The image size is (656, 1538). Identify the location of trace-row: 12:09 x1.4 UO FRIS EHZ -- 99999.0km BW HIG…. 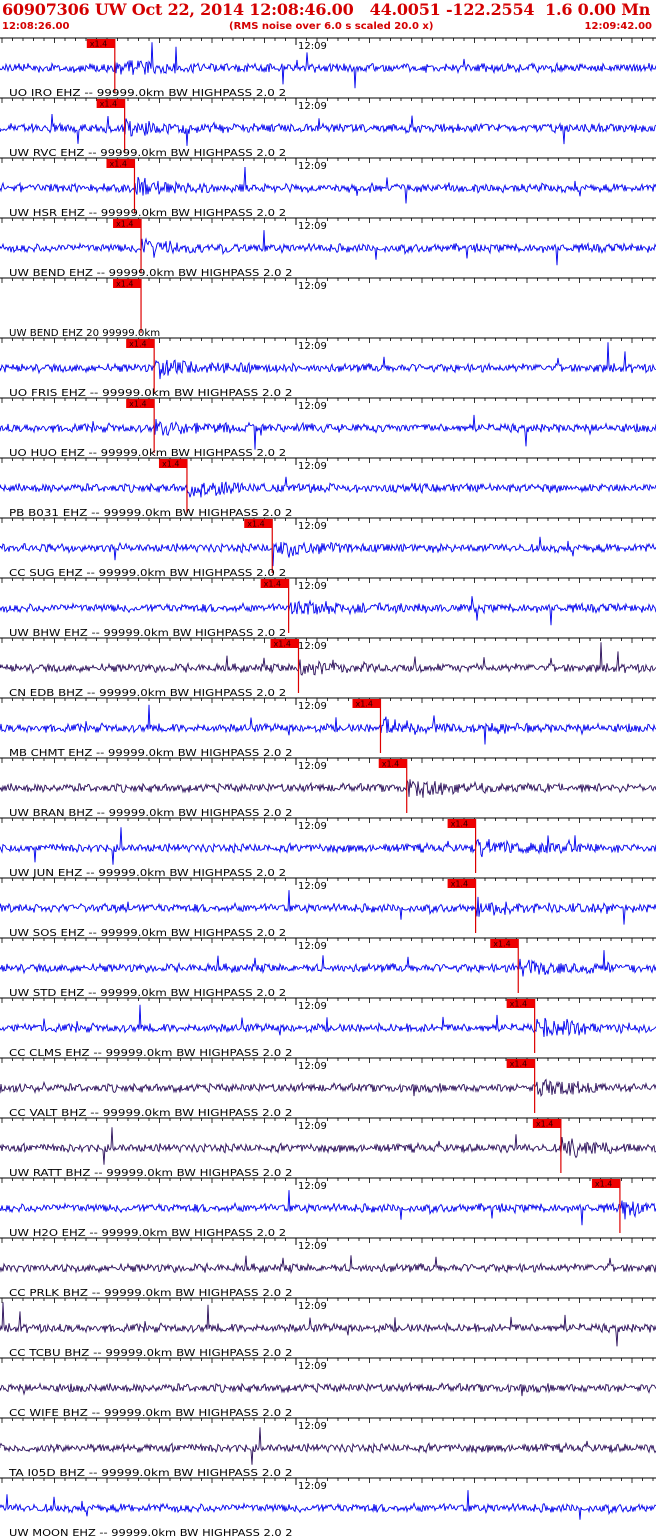
(328, 368).